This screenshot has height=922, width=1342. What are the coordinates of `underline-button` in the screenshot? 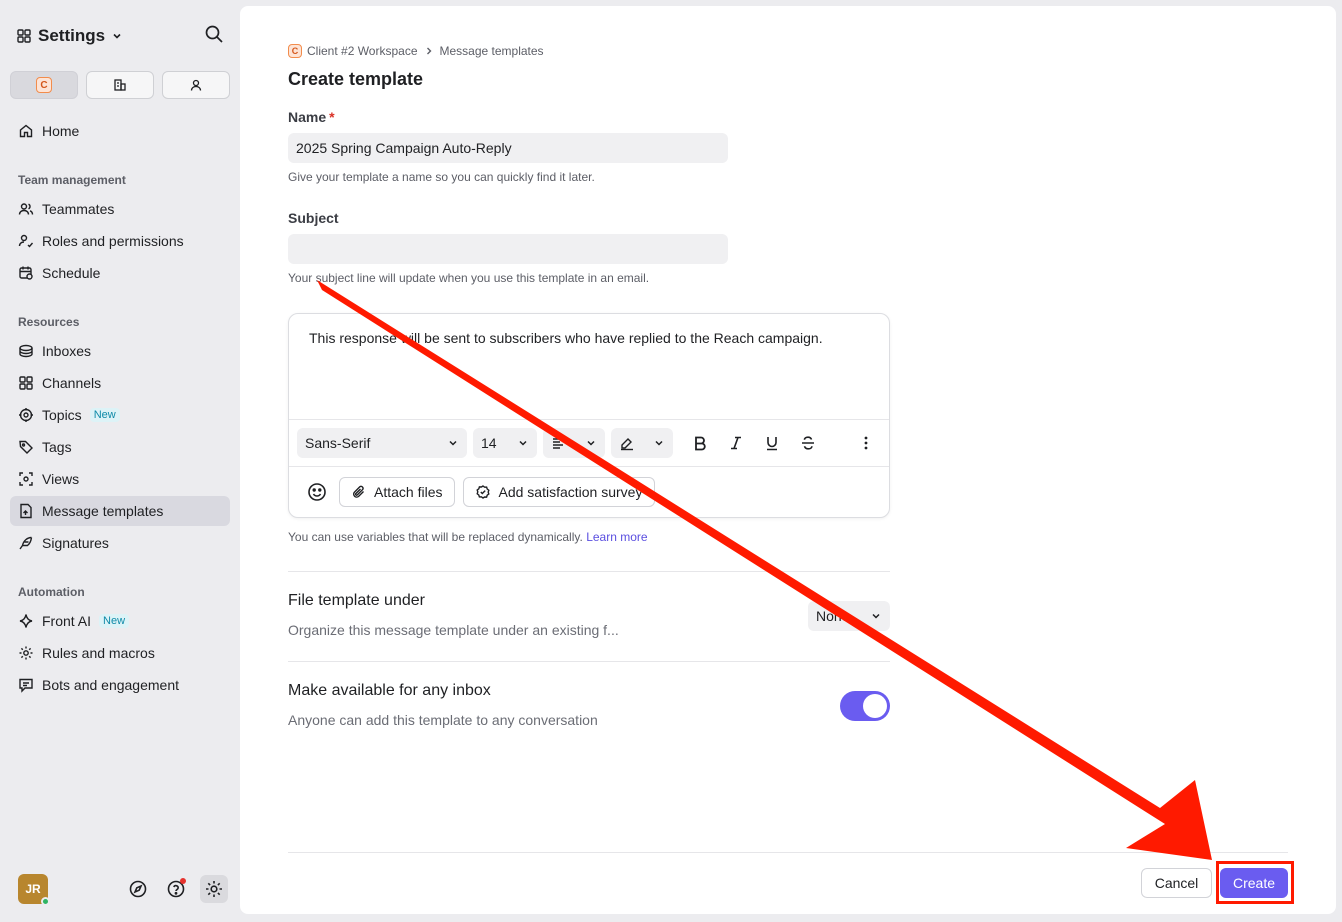 It's located at (772, 443).